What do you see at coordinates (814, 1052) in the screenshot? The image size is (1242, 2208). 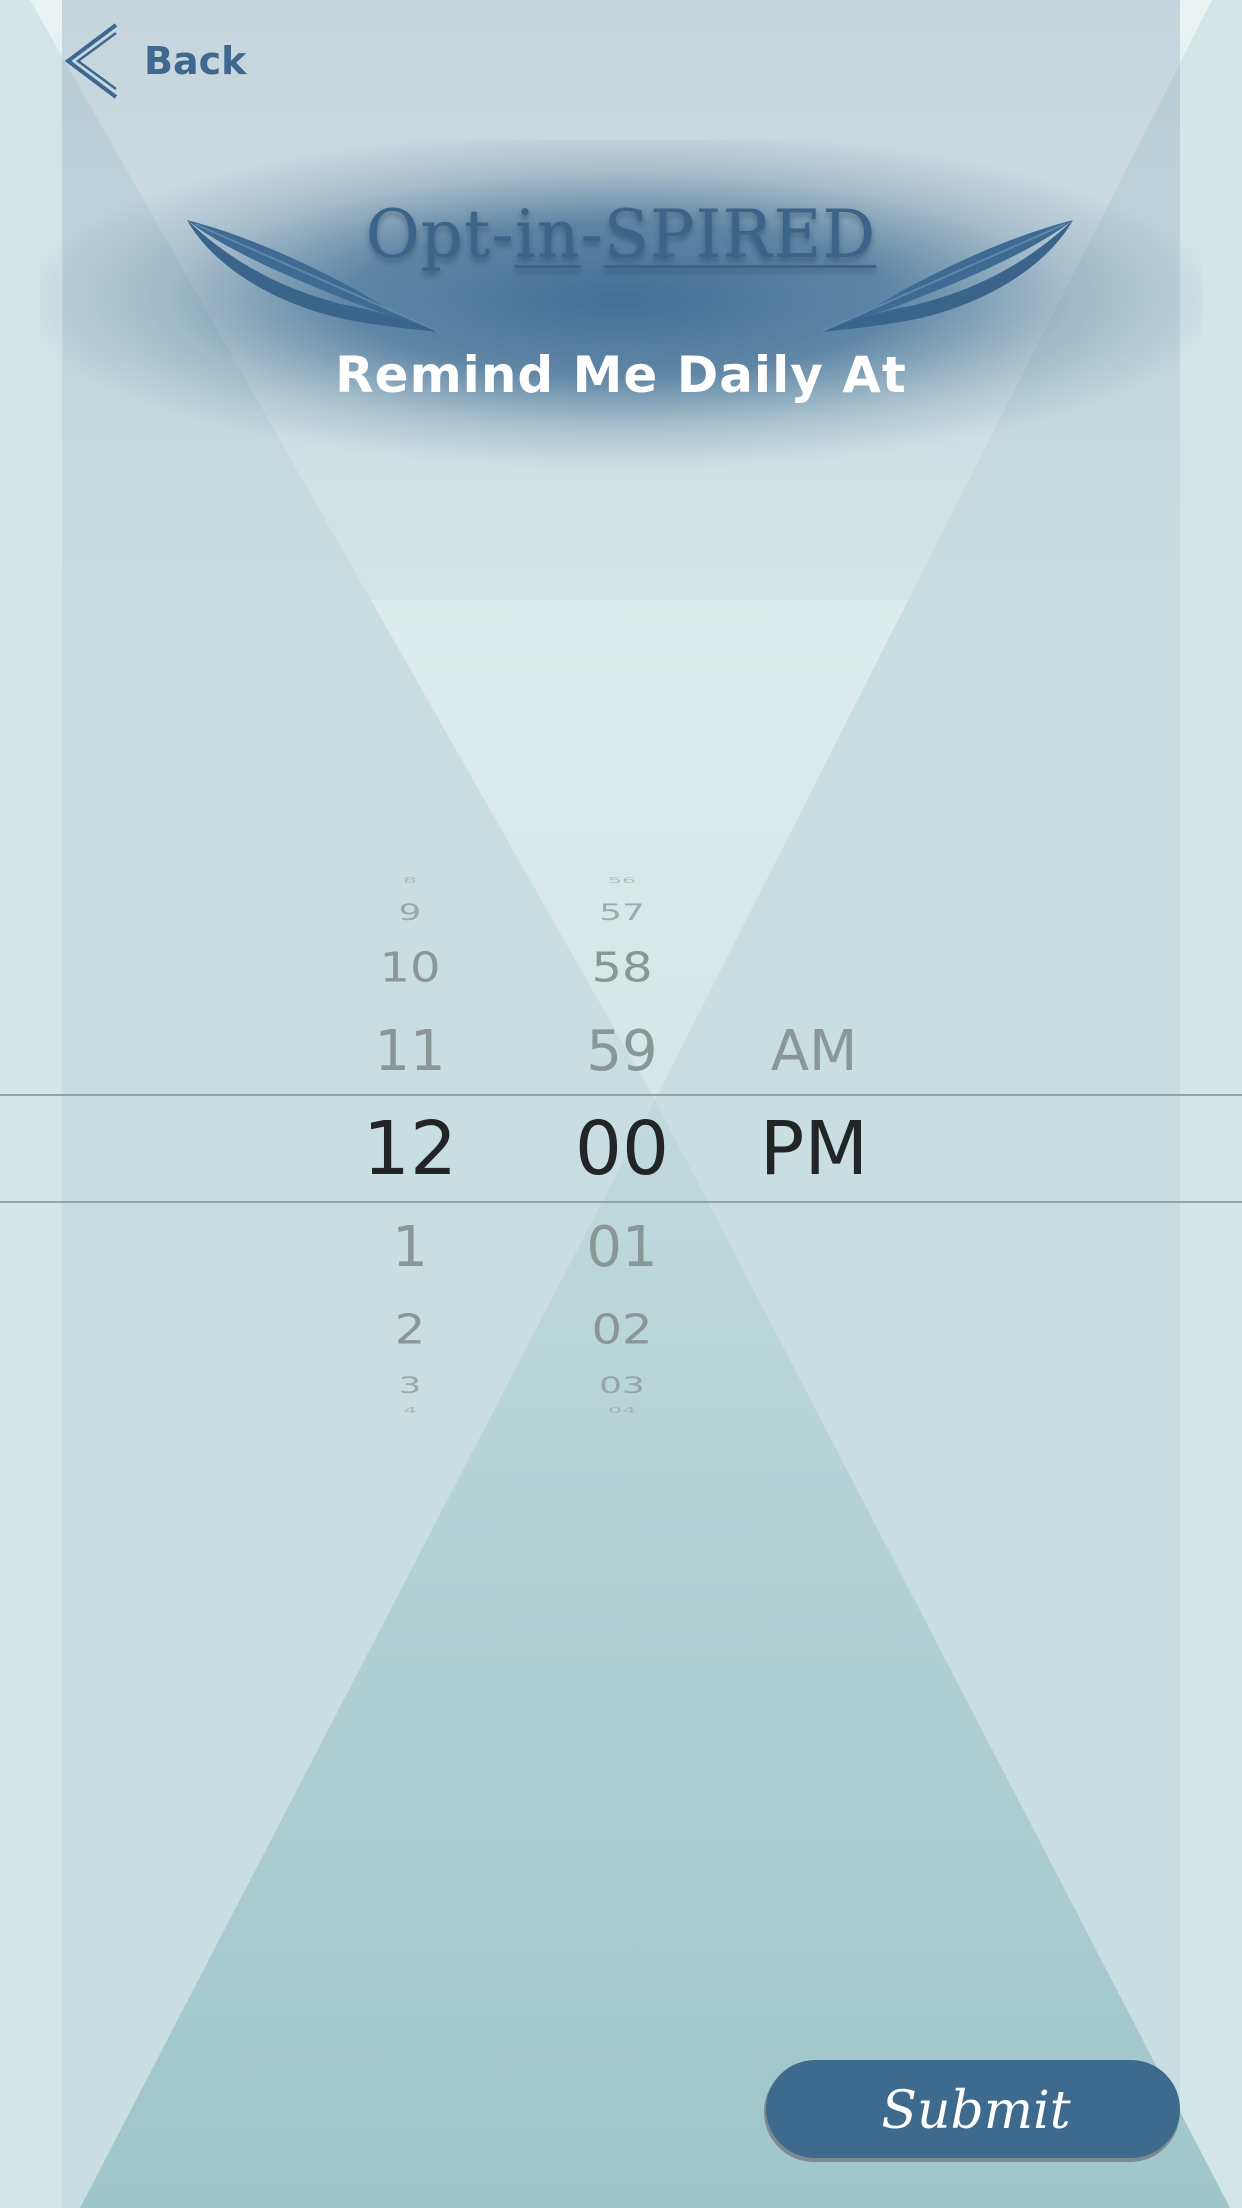 I see `period-option: AM` at bounding box center [814, 1052].